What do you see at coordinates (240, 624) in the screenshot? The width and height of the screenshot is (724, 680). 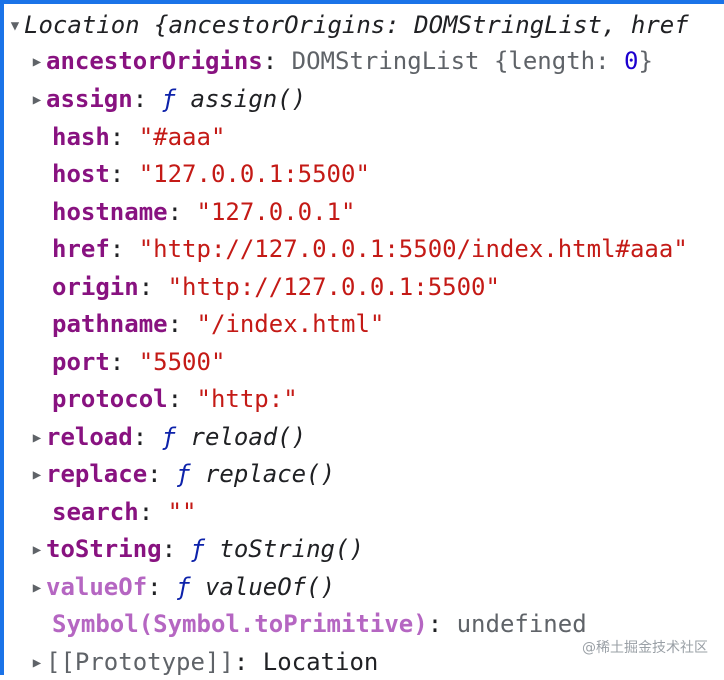 I see `prop-key: Symbol(Symbol.toPrimitive)` at bounding box center [240, 624].